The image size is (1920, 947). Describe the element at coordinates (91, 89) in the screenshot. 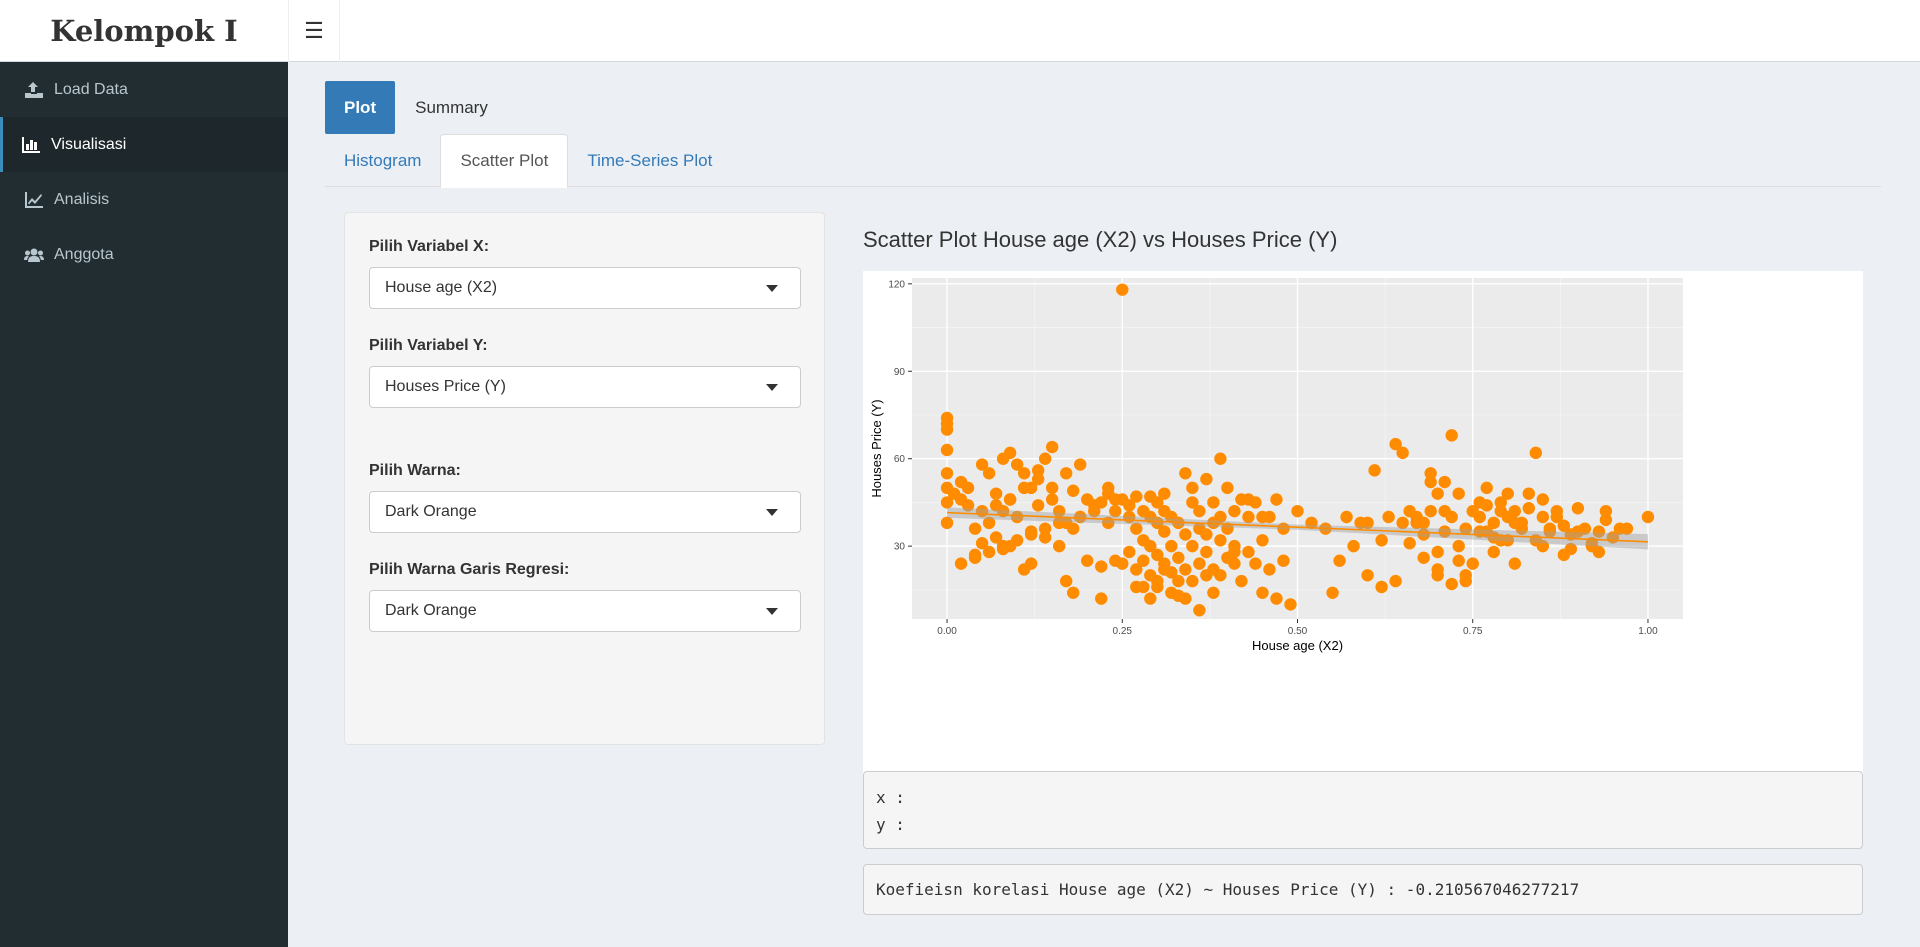

I see `sidebar-item-label: Load Data` at that location.